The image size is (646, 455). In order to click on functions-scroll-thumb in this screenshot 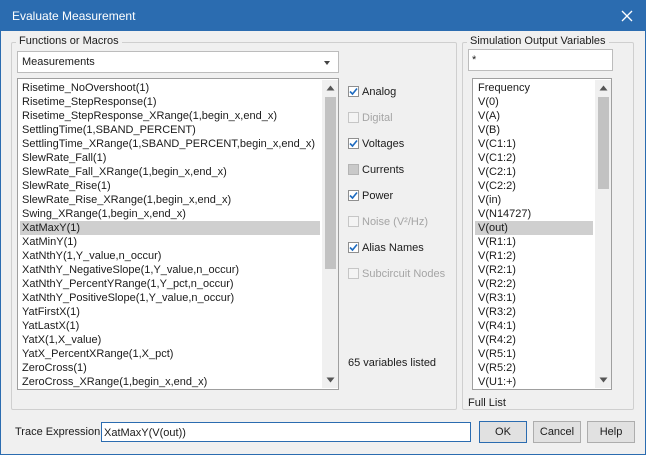, I will do `click(330, 183)`.